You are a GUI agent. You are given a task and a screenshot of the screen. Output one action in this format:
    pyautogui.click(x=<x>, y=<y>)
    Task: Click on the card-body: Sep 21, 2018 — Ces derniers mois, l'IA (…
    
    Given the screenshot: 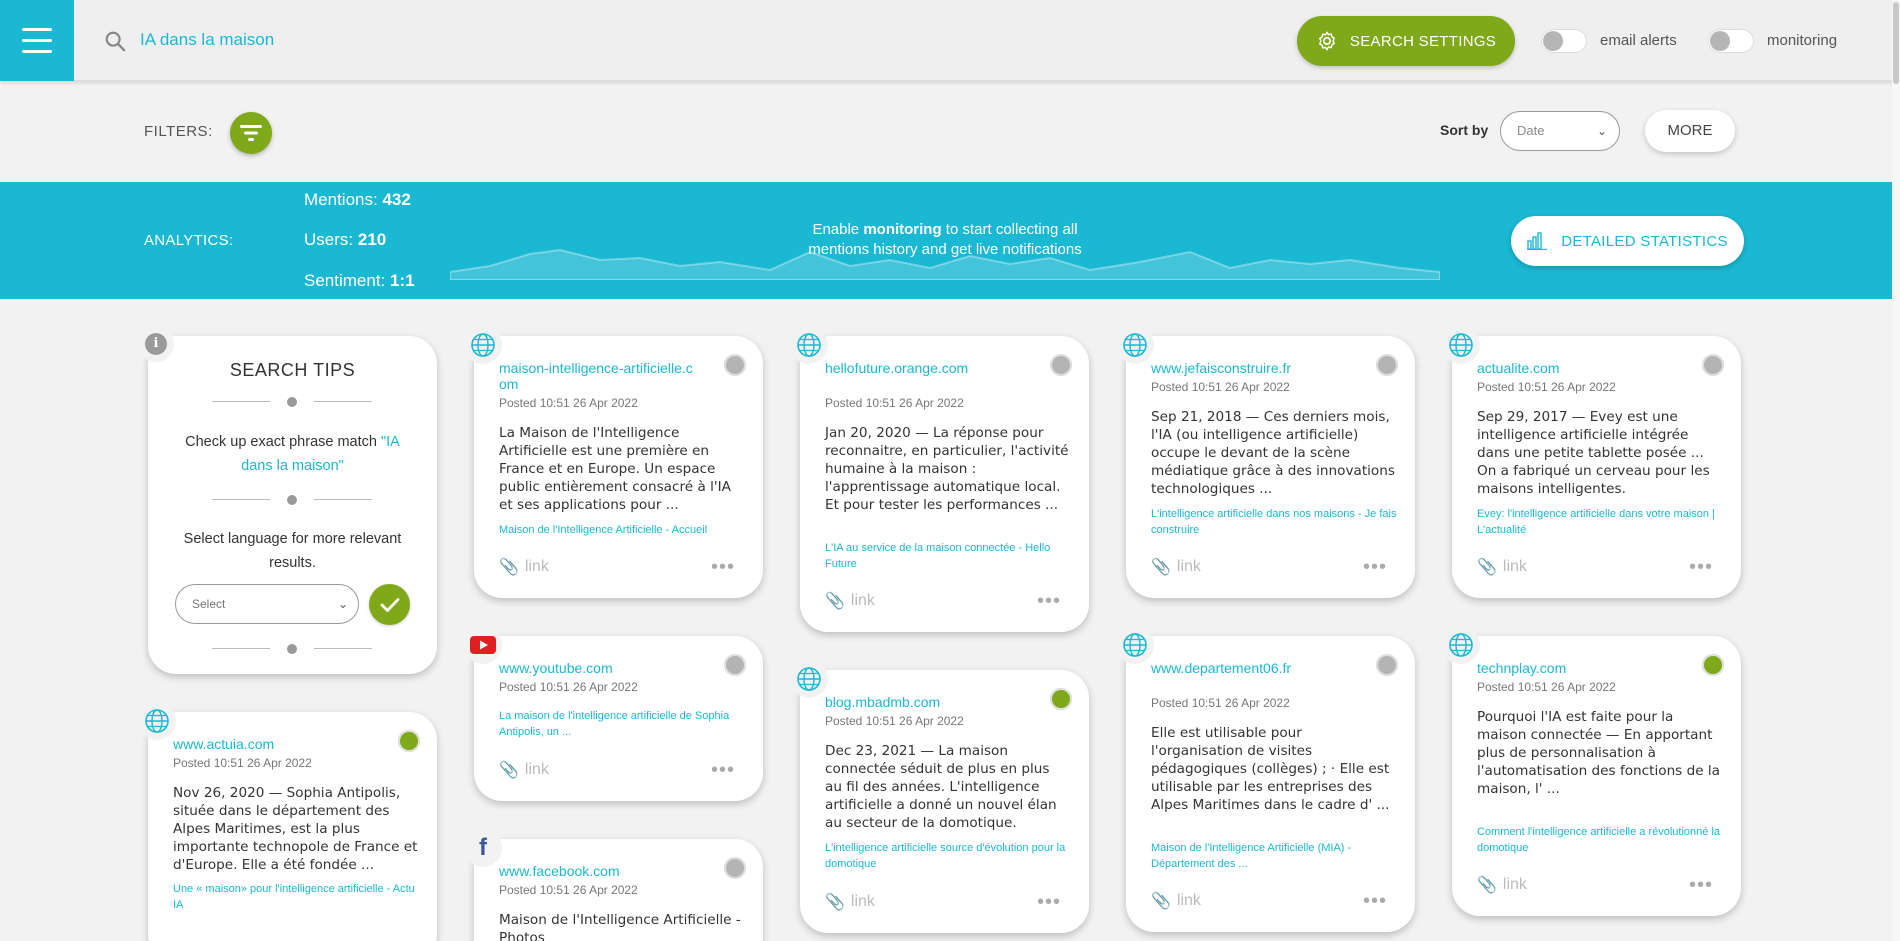 What is the action you would take?
    pyautogui.click(x=1273, y=453)
    